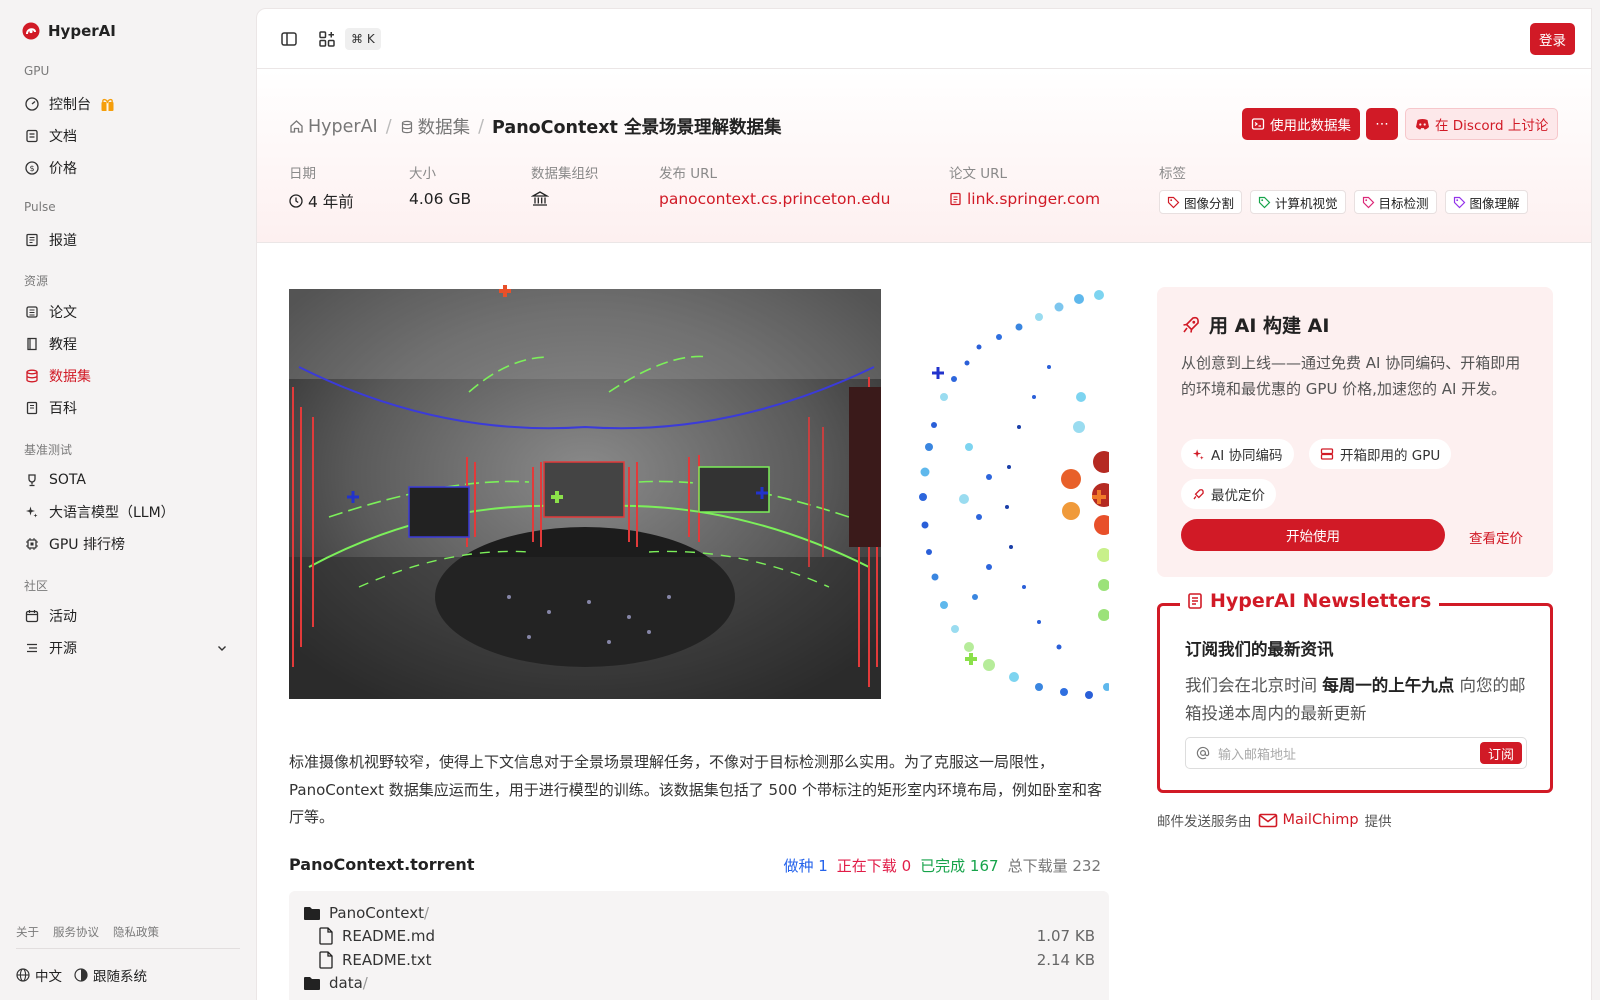  Describe the element at coordinates (87, 545) in the screenshot. I see `sidebar-item-label: GPU 排行榜` at that location.